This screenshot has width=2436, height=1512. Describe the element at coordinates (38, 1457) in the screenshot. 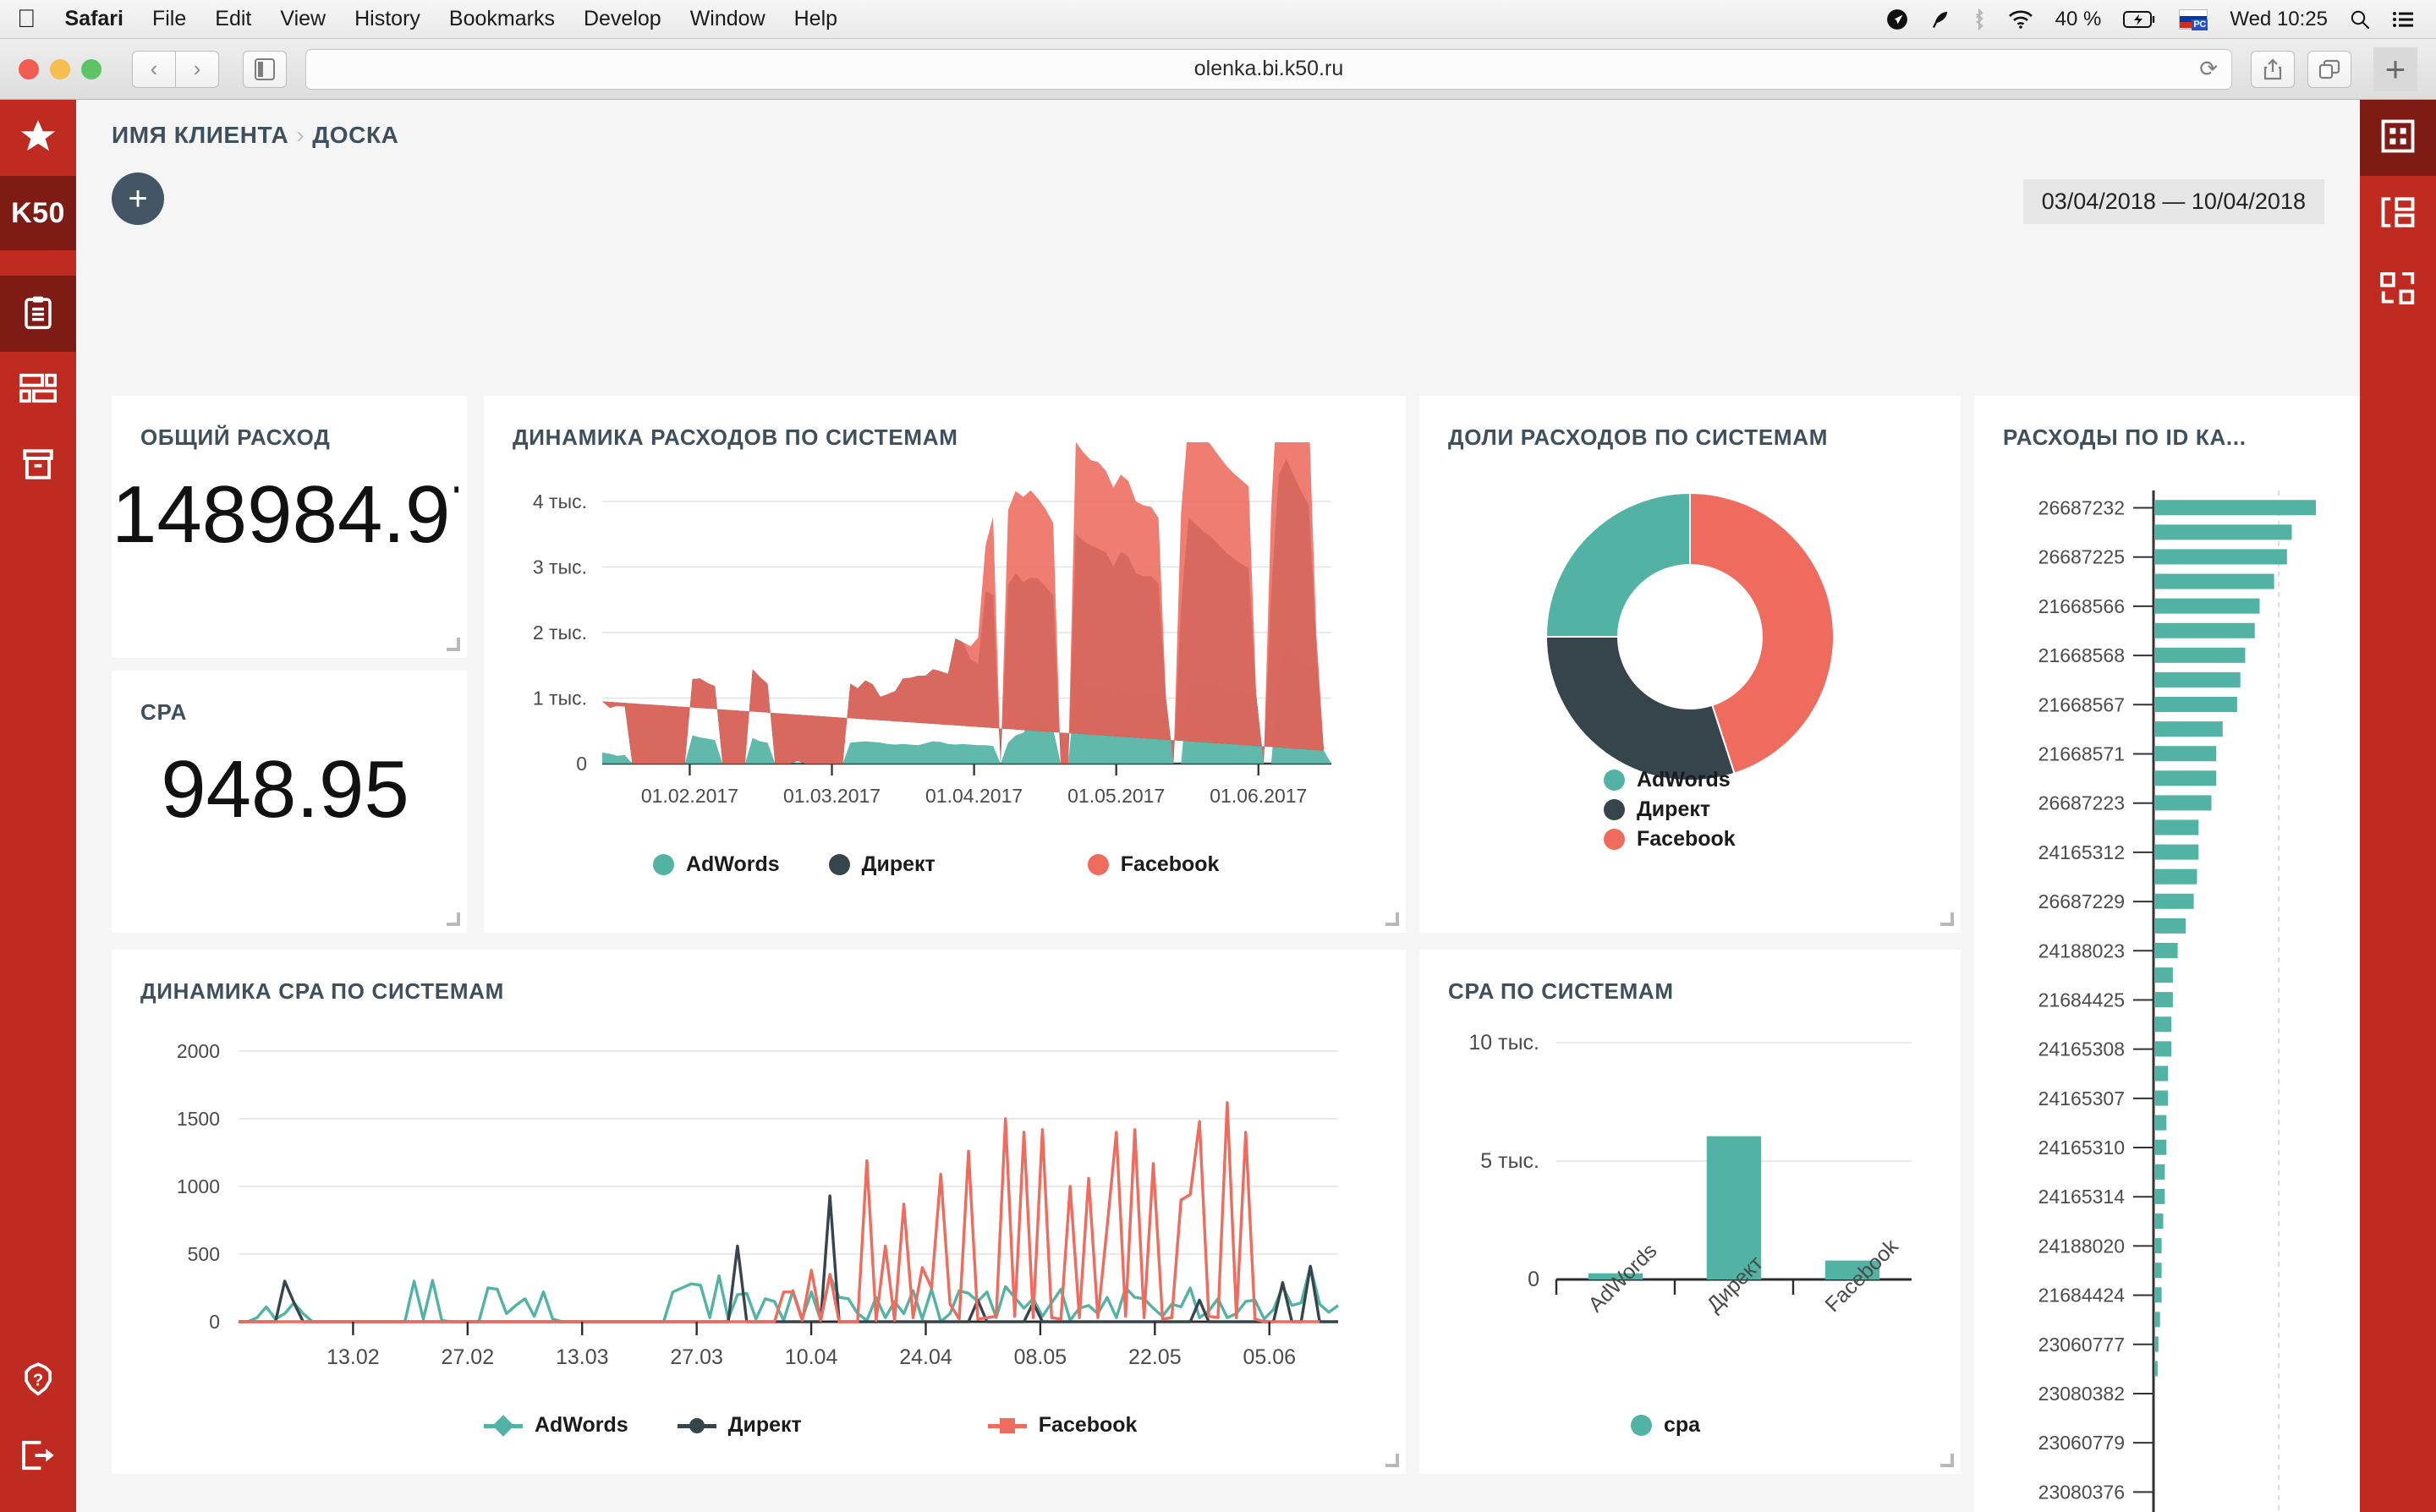

I see `sidebar-item-logout` at that location.